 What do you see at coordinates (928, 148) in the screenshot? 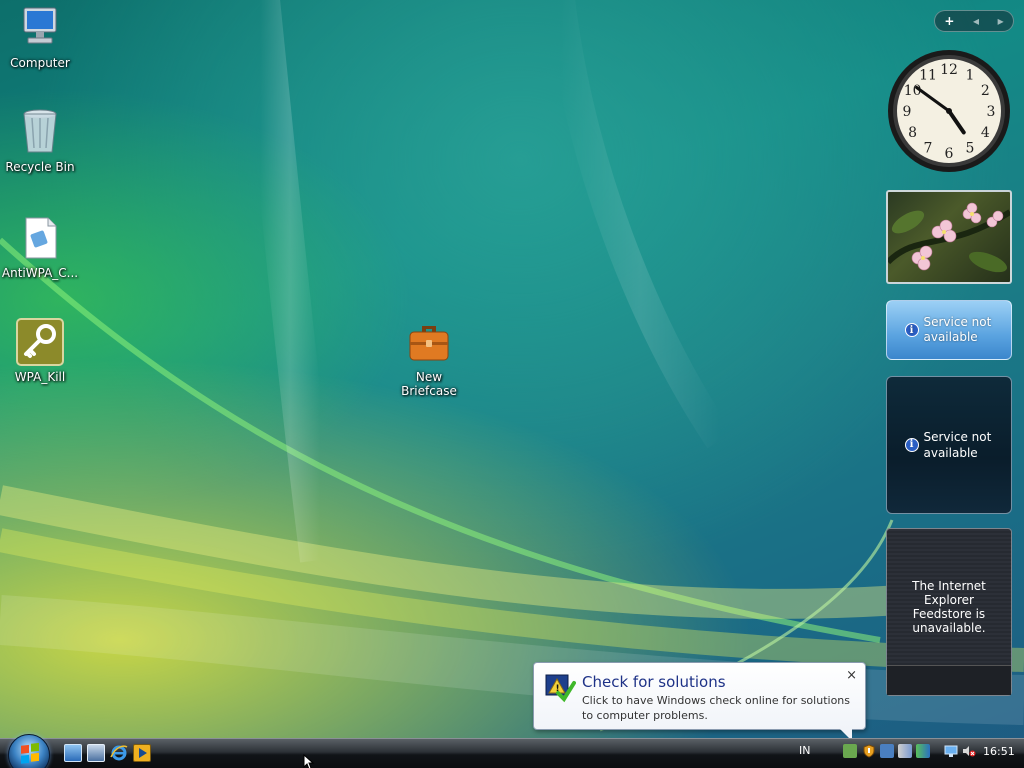
I see `clock-numeral: 7` at bounding box center [928, 148].